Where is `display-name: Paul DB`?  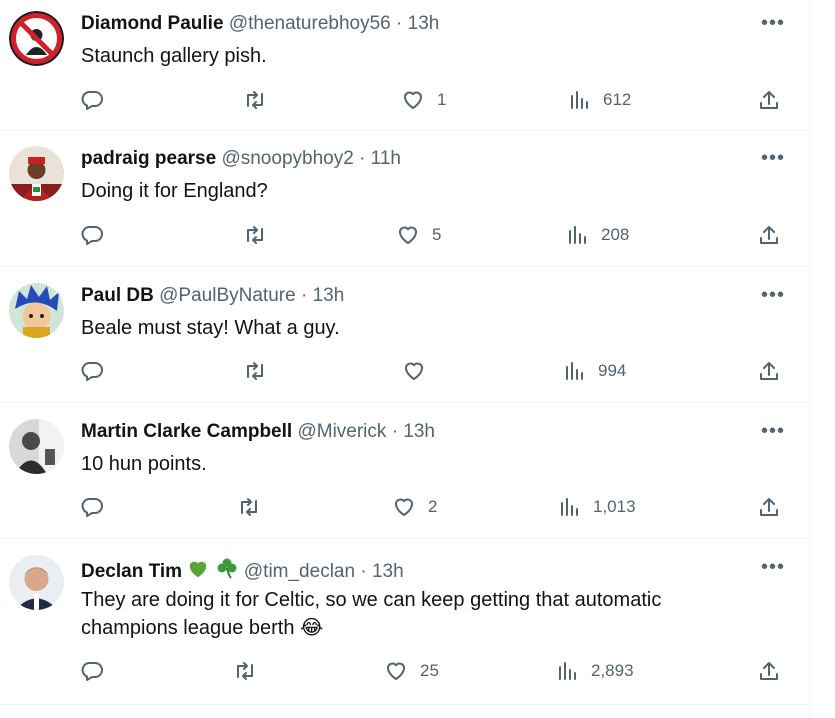 display-name: Paul DB is located at coordinates (117, 295).